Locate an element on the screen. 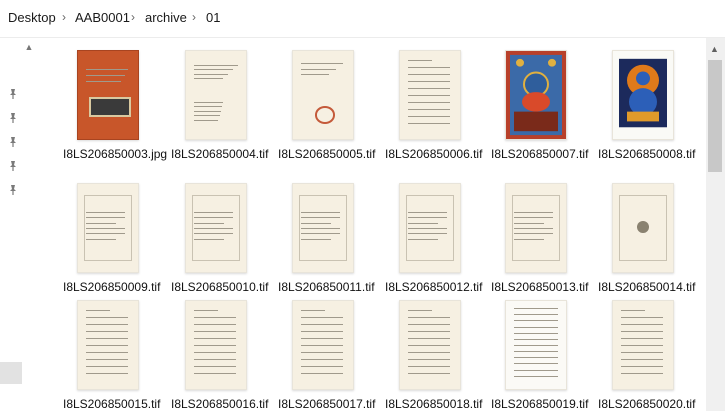 This screenshot has height=412, width=725. scrollbar-thumb is located at coordinates (715, 116).